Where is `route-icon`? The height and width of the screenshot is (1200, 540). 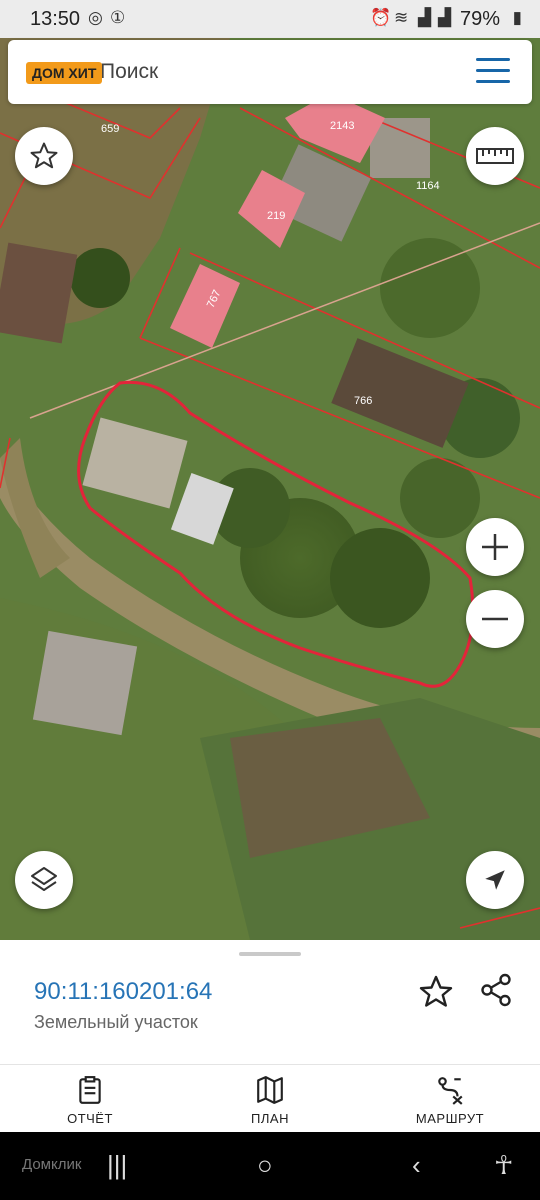 route-icon is located at coordinates (450, 1091).